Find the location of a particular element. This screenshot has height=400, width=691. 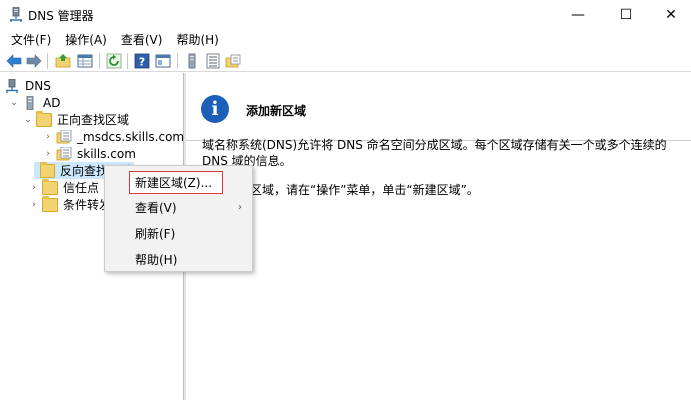

refresh-icon is located at coordinates (114, 61).